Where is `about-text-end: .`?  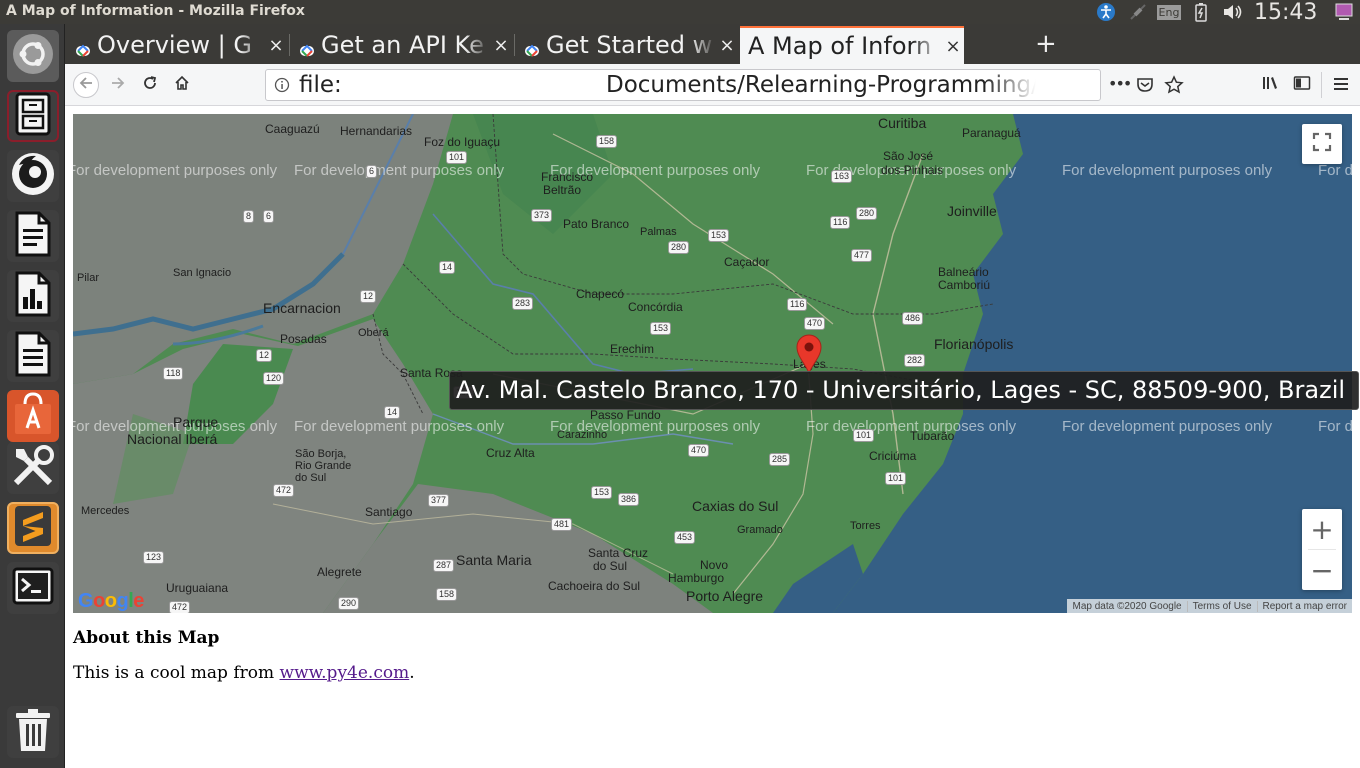
about-text-end: . is located at coordinates (412, 673).